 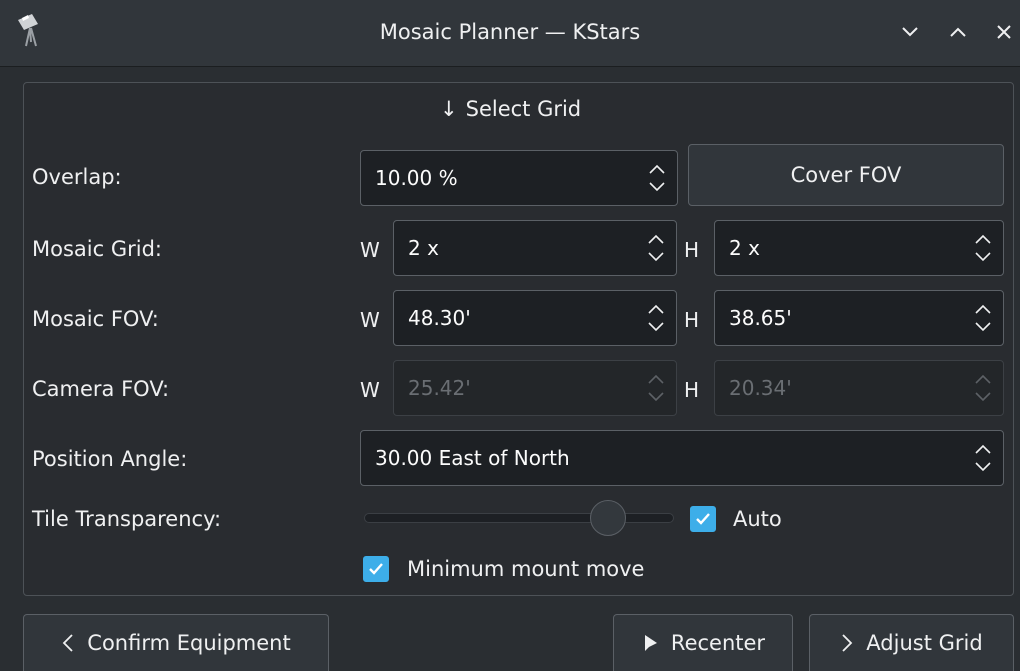 I want to click on overlap-spinbox: 10.00 %, so click(x=519, y=178).